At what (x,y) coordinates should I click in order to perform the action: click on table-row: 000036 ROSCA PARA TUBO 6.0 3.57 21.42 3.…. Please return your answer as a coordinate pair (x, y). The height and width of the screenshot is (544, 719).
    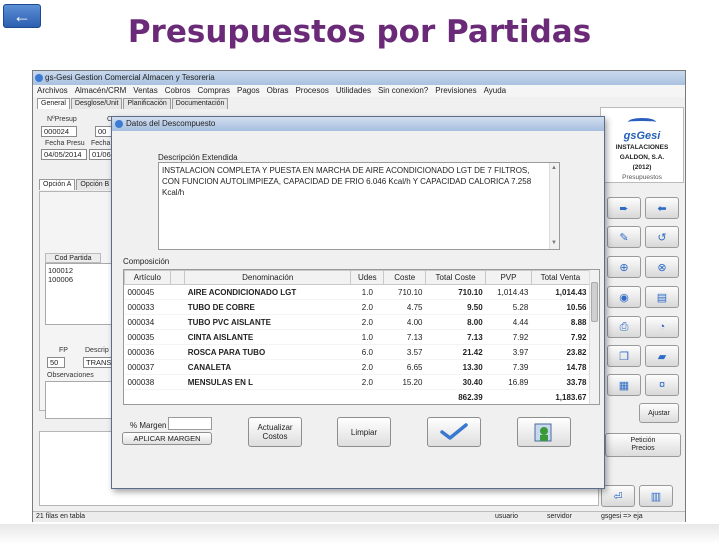
    Looking at the image, I should click on (357, 352).